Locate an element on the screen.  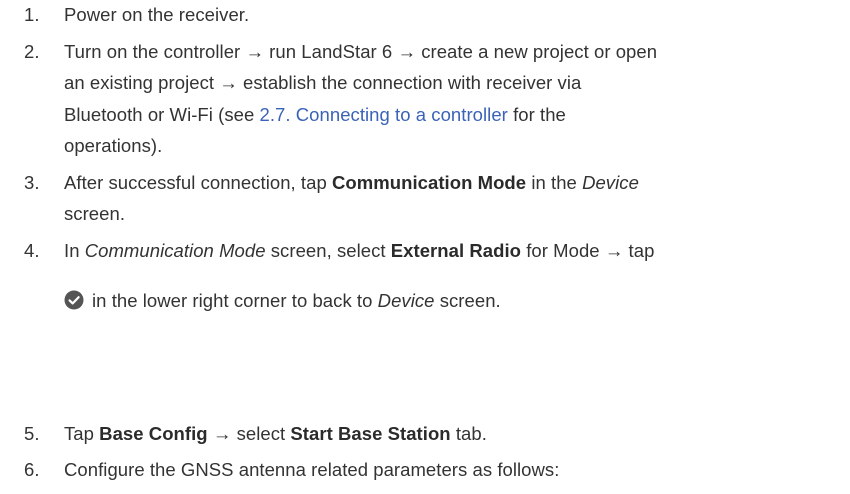
step-text: tab. is located at coordinates (468, 433).